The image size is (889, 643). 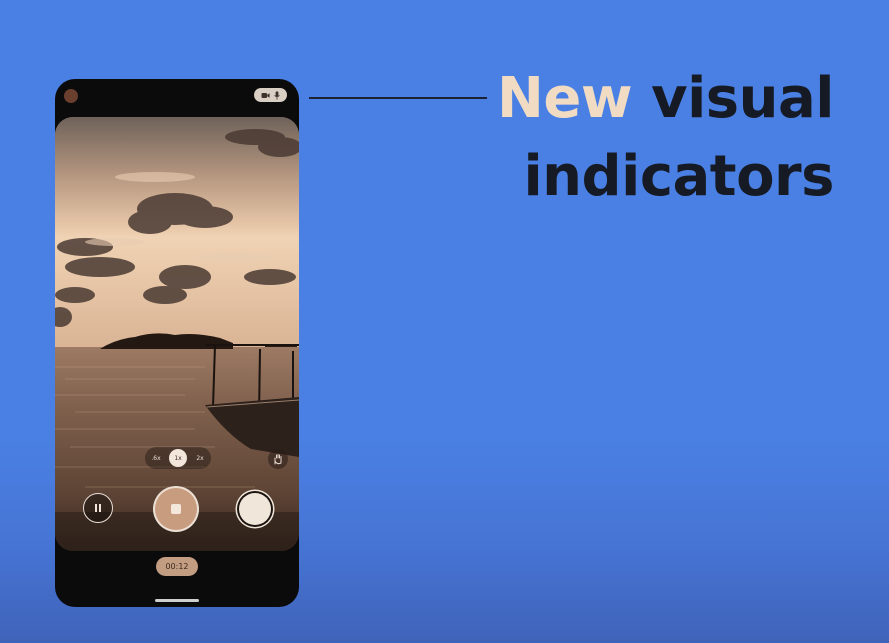 I want to click on record-stop-button, so click(x=176, y=509).